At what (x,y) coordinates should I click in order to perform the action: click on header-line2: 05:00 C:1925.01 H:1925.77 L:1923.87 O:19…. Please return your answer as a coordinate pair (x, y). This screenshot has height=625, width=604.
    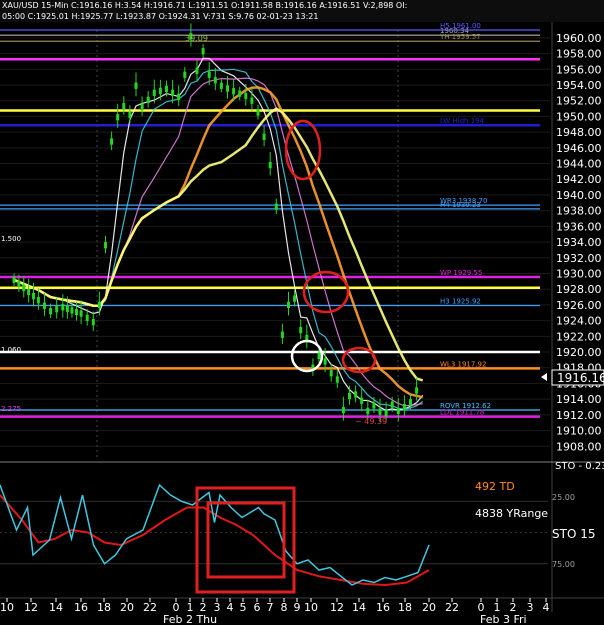
    Looking at the image, I should click on (160, 16).